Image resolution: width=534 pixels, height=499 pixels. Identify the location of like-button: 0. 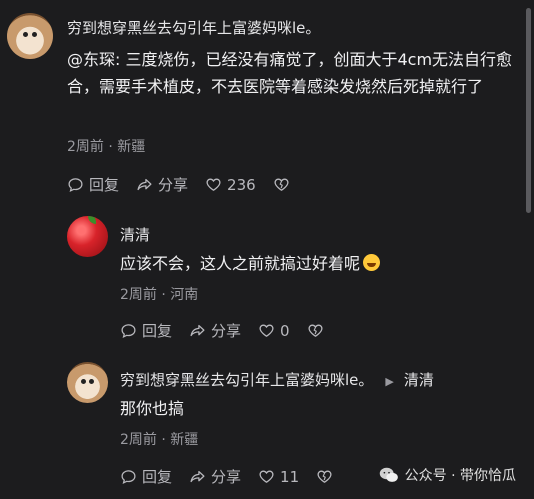
(274, 331).